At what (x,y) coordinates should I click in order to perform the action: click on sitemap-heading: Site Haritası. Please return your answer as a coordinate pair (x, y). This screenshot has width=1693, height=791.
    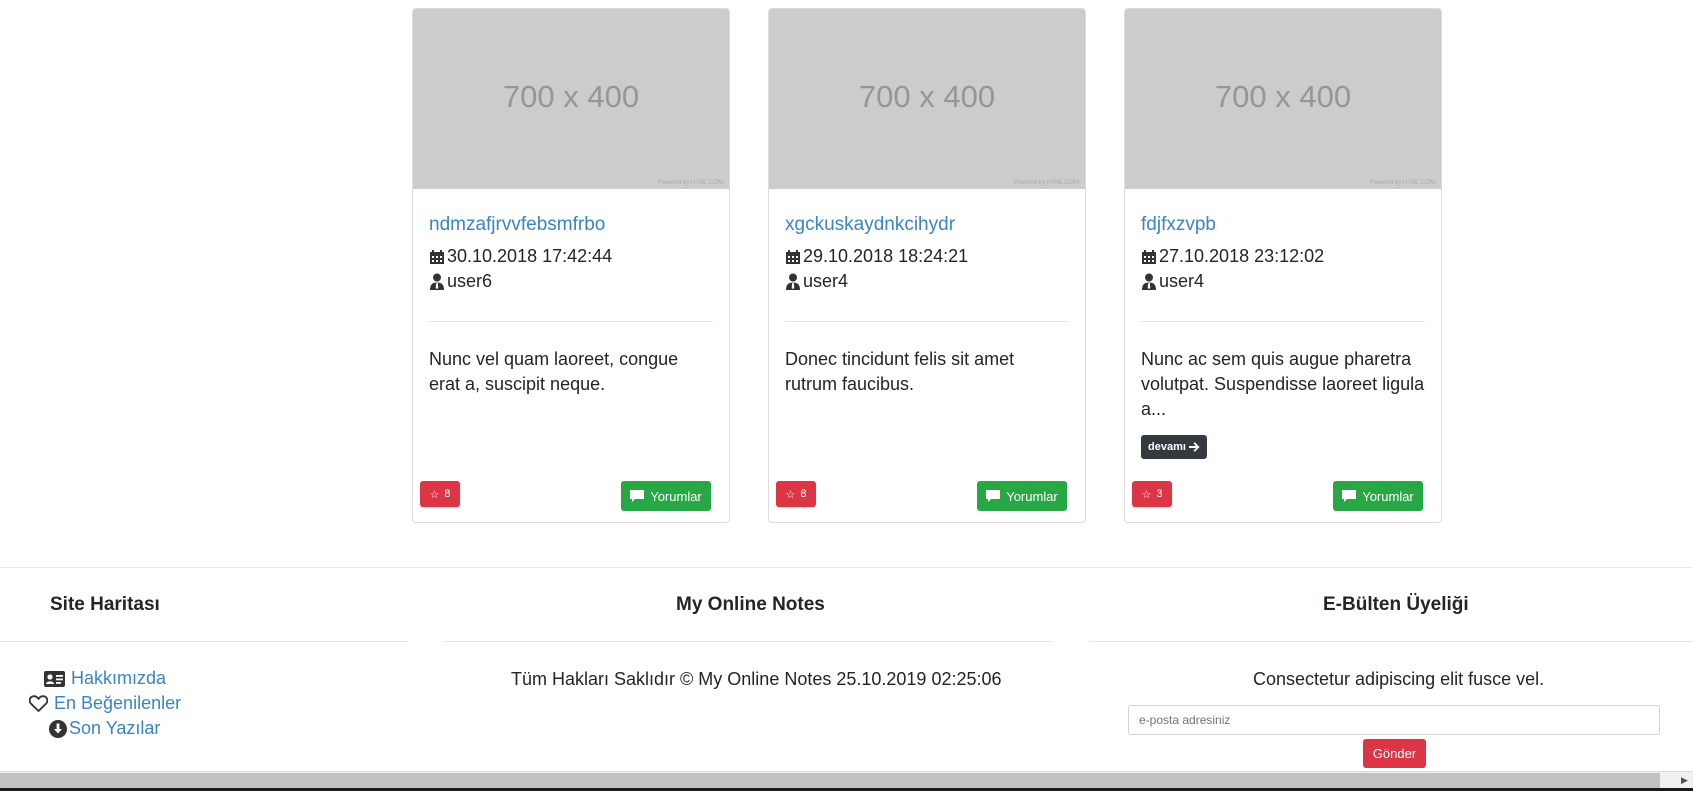
    Looking at the image, I should click on (105, 604).